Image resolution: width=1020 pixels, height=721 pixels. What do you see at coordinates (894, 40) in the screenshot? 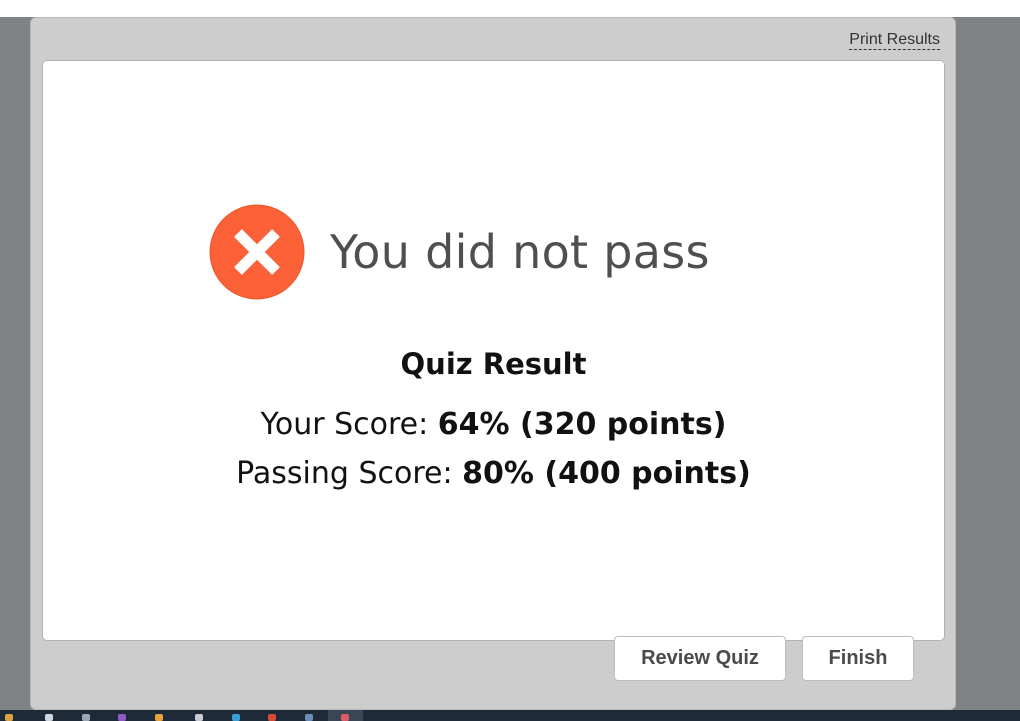
I see `print-results-link: Print Results` at bounding box center [894, 40].